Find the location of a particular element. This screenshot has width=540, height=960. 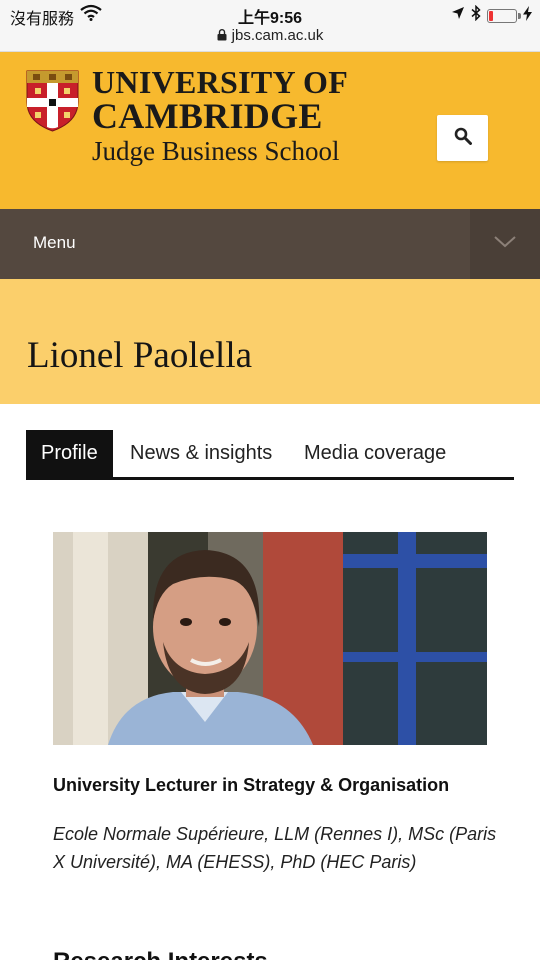

status-bar: 沒有服務 上午9:56 jbs.cam.ac.uk is located at coordinates (270, 26).